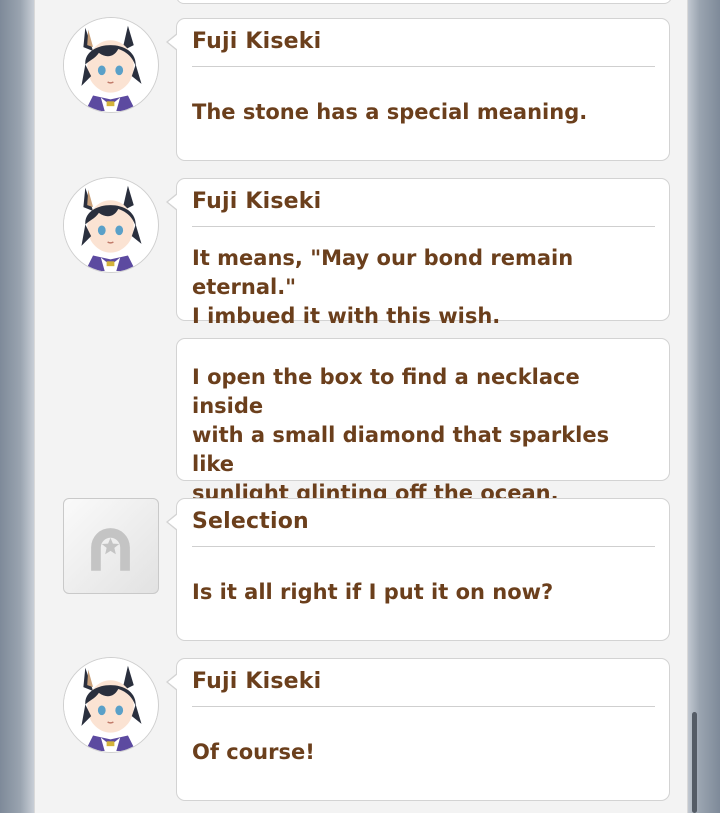 The image size is (720, 813). Describe the element at coordinates (418, 729) in the screenshot. I see `dialogue-bubble: Fuji Kiseki Of course!` at that location.